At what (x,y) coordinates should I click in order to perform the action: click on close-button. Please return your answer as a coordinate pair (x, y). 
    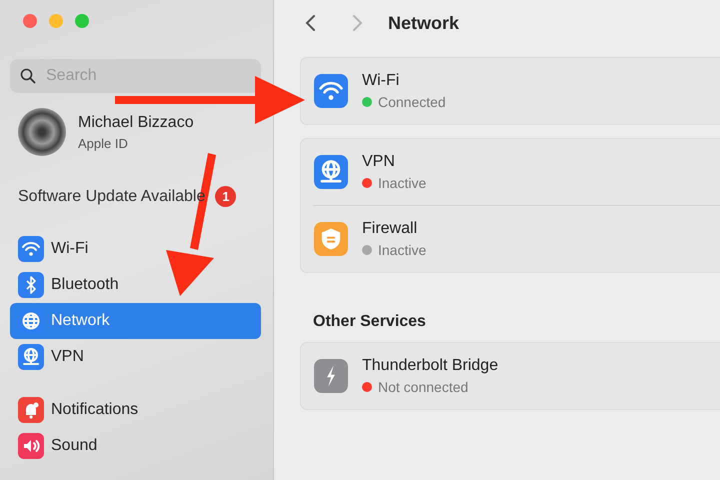
    Looking at the image, I should click on (30, 21).